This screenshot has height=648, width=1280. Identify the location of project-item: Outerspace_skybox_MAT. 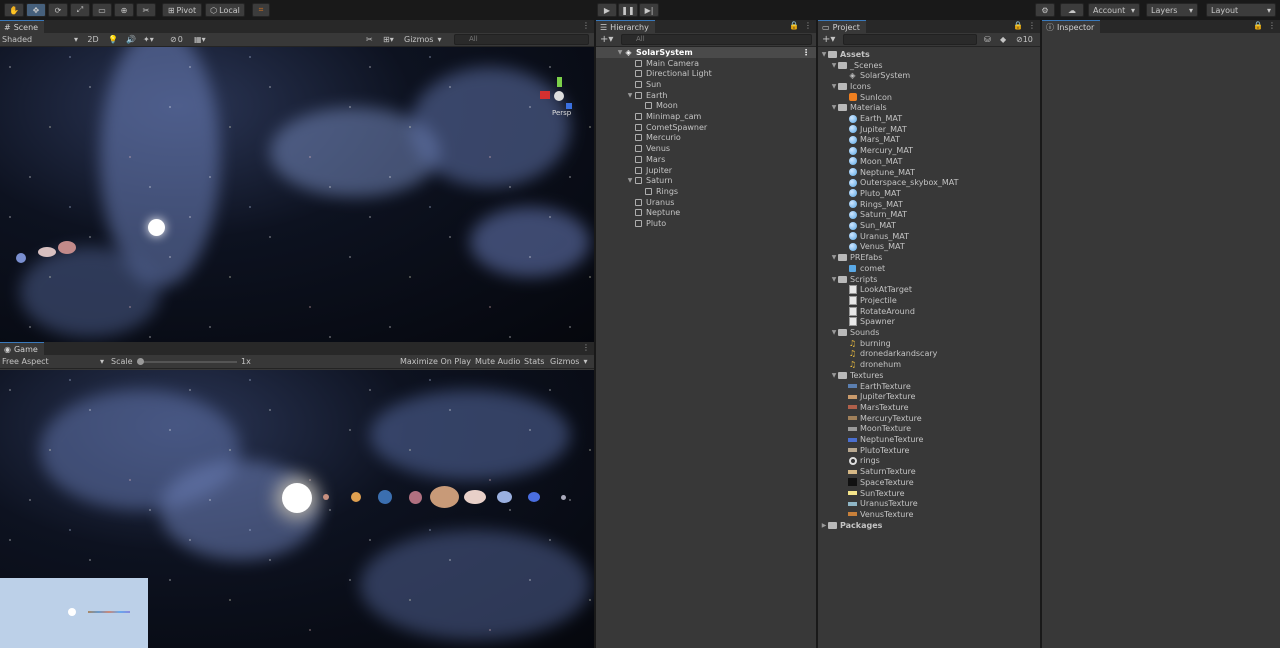
(929, 182).